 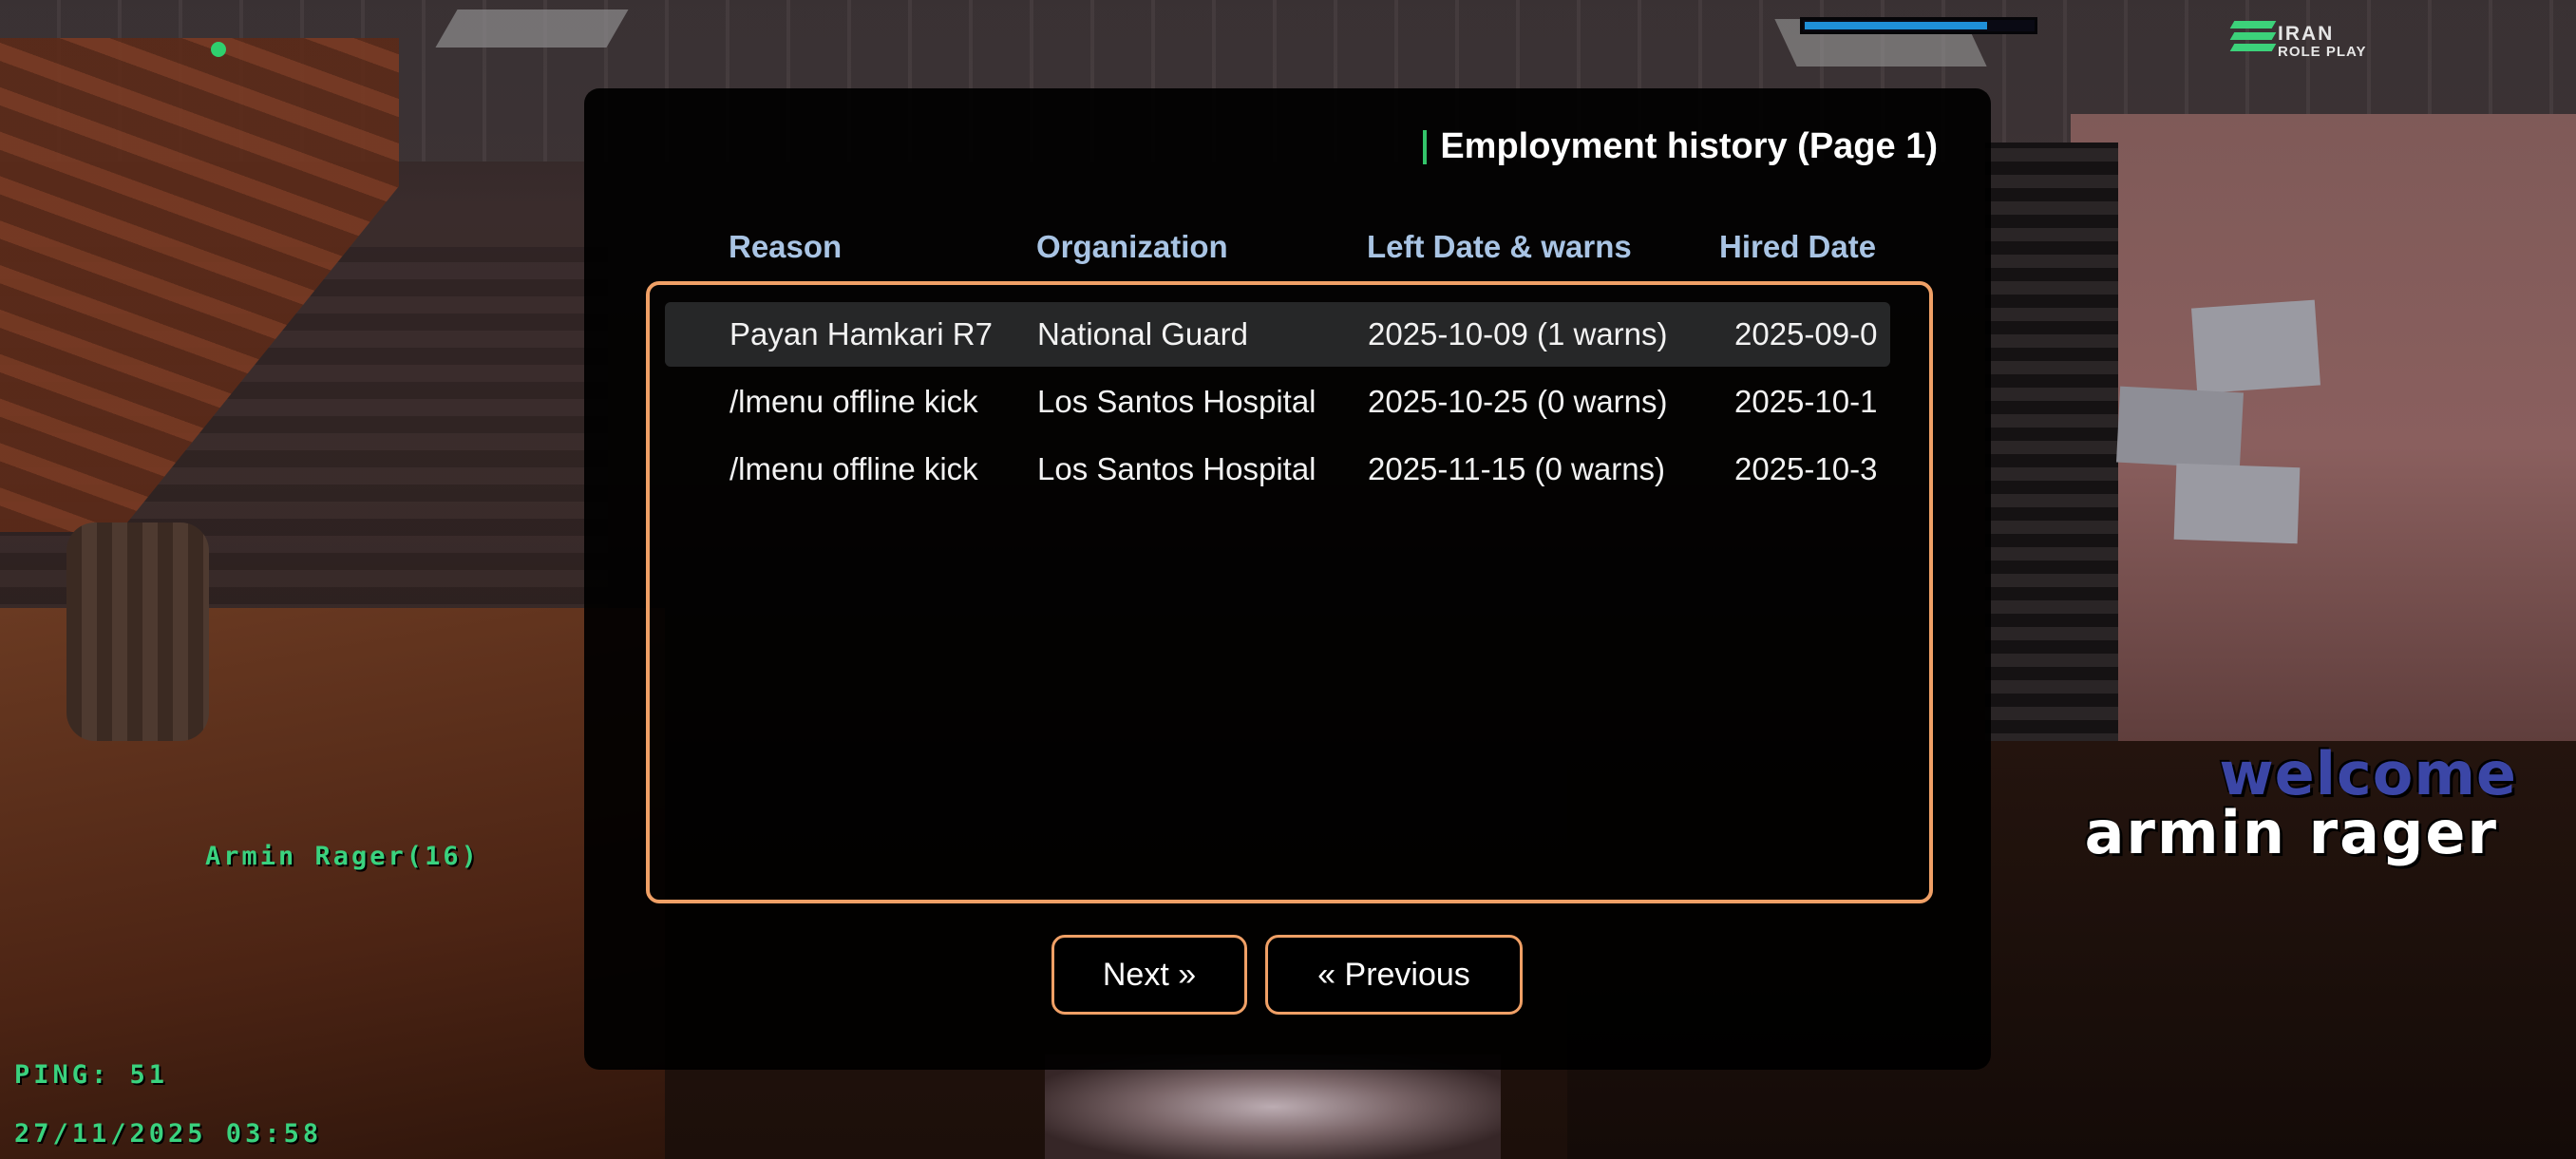 I want to click on brand-logo: IRAN ROLE PLAY, so click(x=2306, y=40).